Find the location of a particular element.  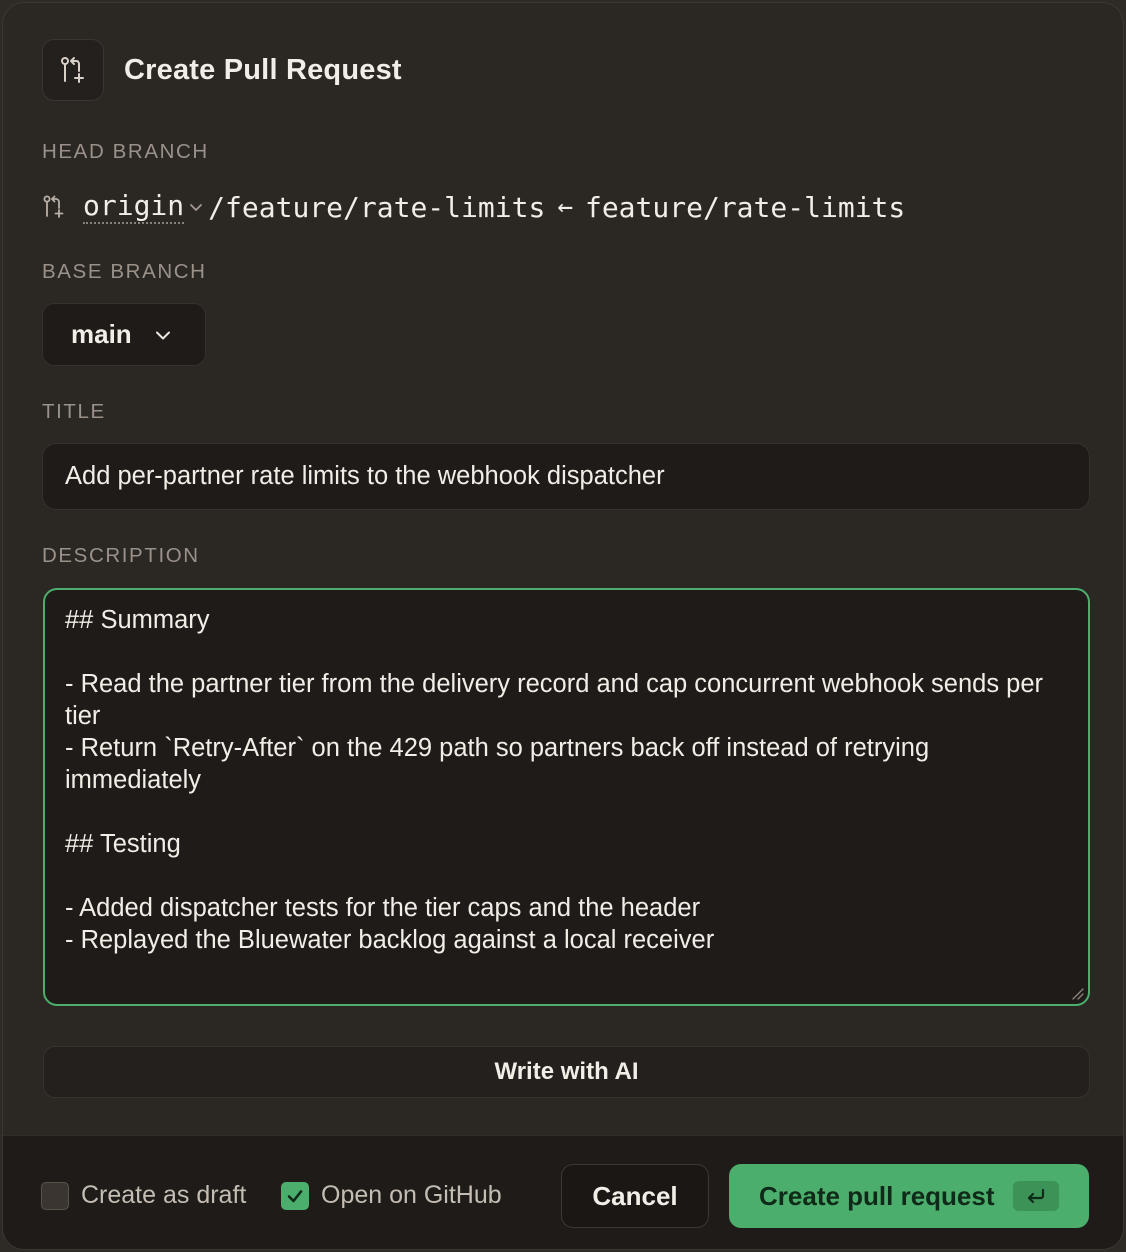

create-pull-request-button: Create pull request is located at coordinates (909, 1196).